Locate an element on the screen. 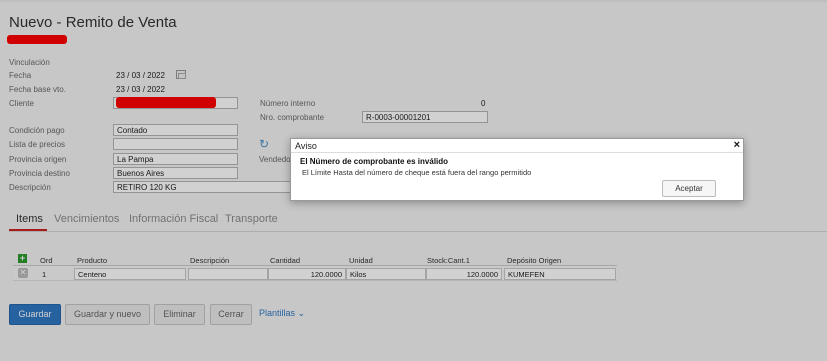  dialog-heading: El Número de comprobante es inválido is located at coordinates (374, 161).